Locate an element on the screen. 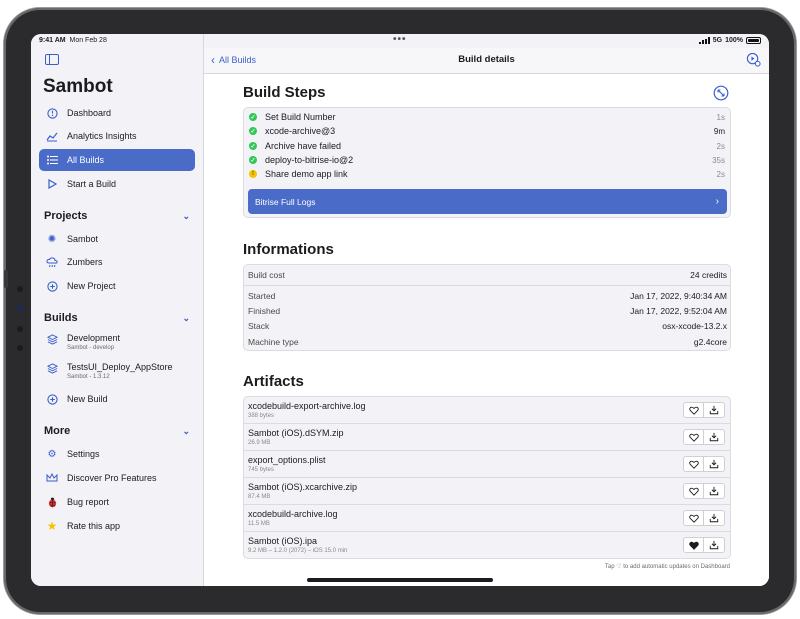 Image resolution: width=800 pixels, height=619 pixels. sidebar-item-label: Sambot is located at coordinates (83, 239).